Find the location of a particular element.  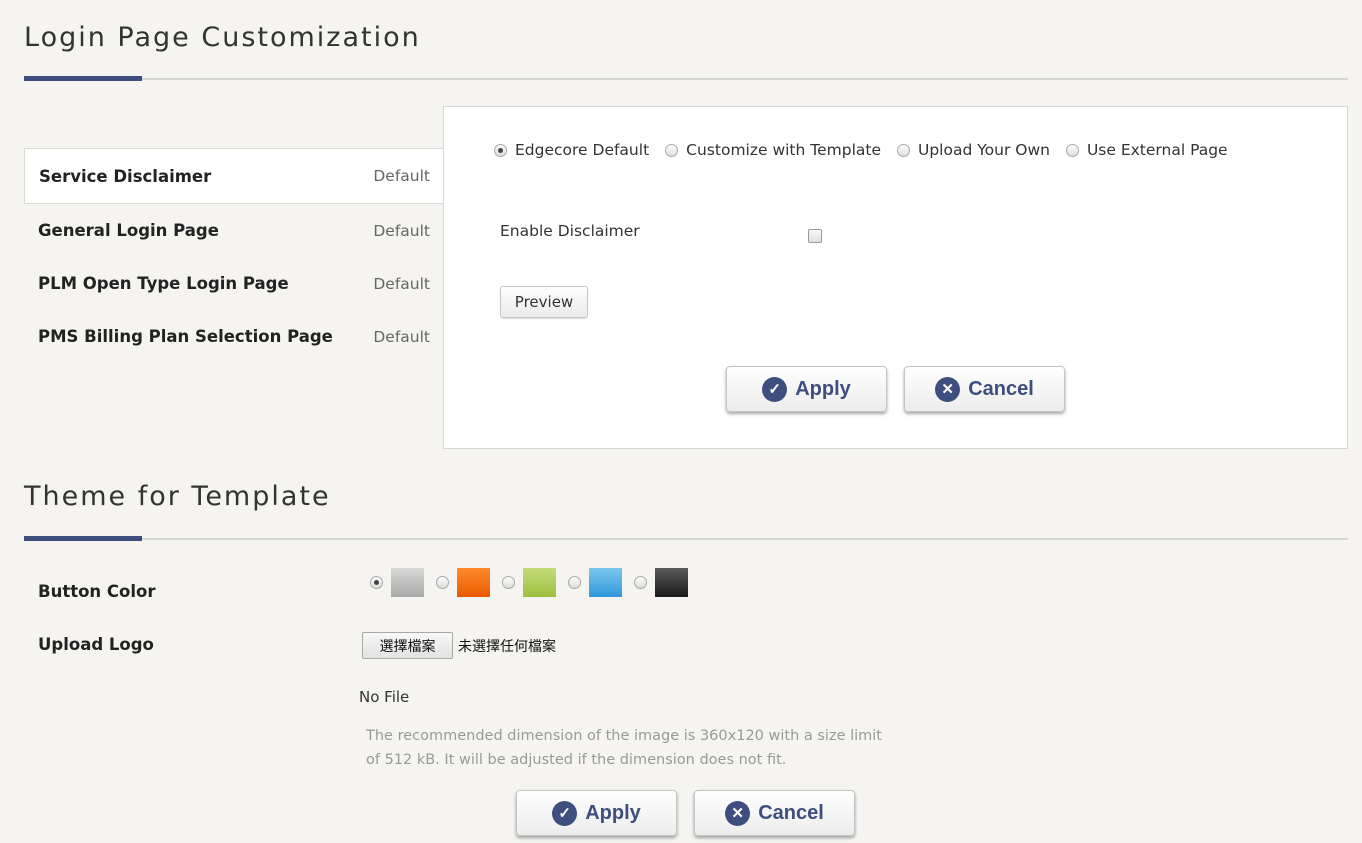

theme-cancel-button: ✕ Cancel is located at coordinates (774, 813).